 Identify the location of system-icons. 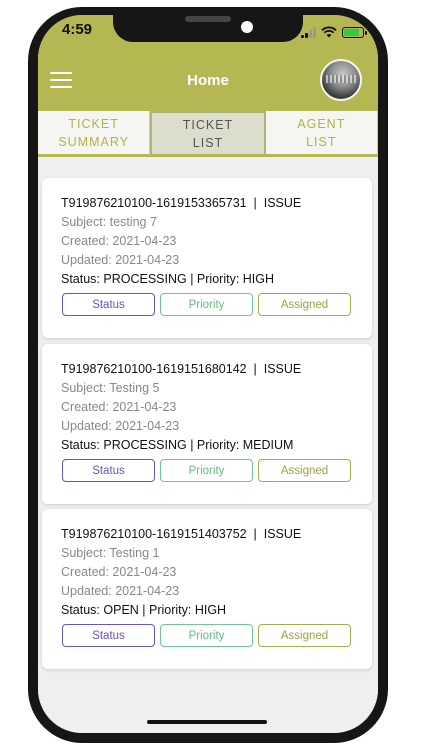
(334, 32).